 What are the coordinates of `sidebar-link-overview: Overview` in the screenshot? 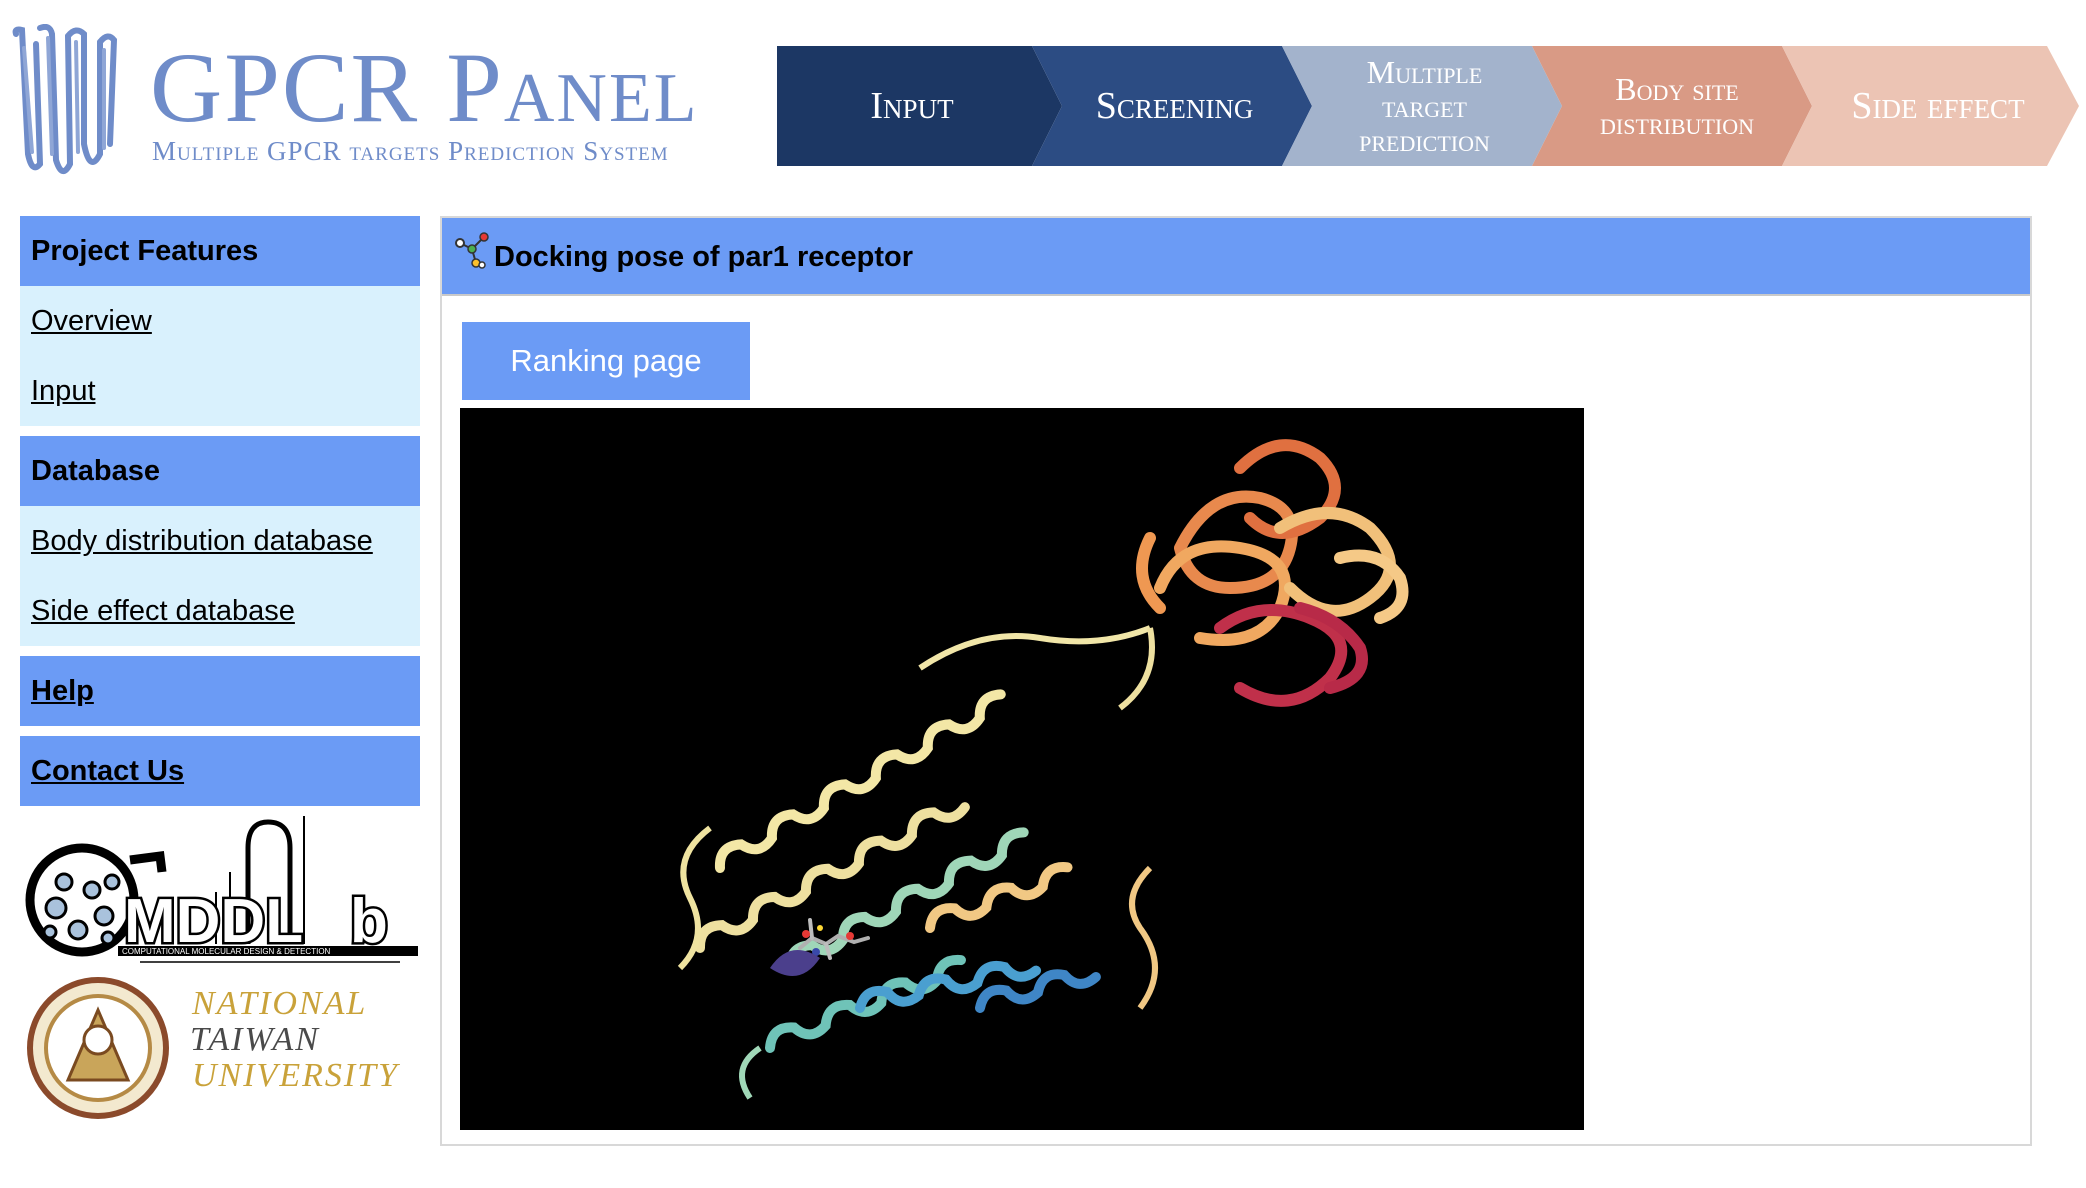 It's located at (220, 321).